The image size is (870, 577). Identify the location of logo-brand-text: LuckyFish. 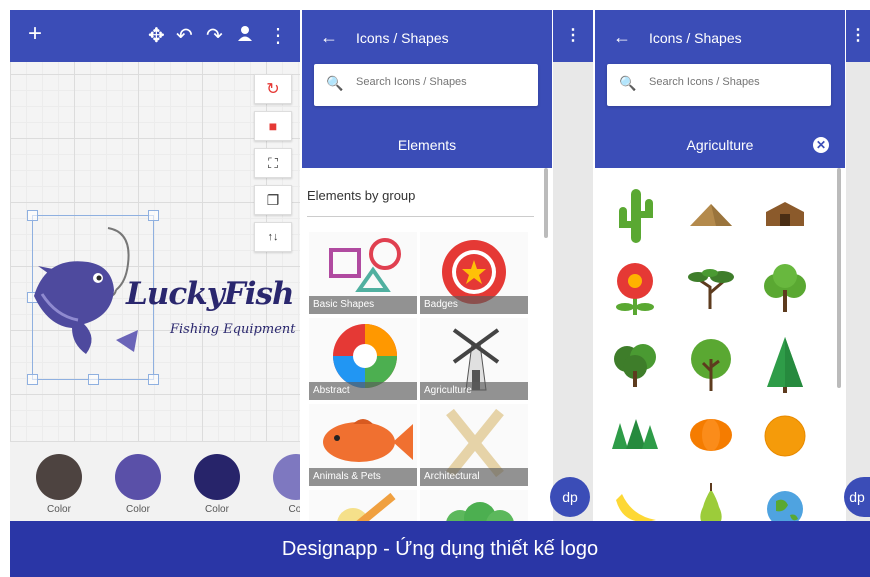
(210, 294).